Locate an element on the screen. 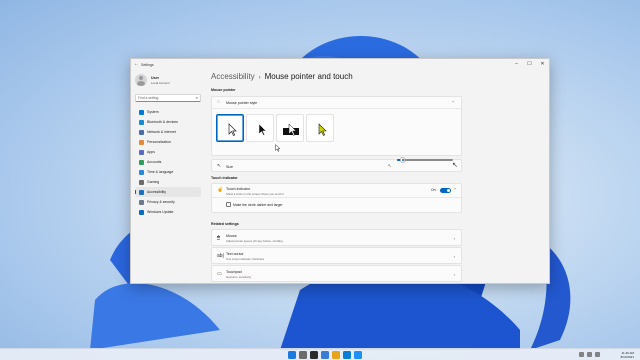 The width and height of the screenshot is (640, 360). pointer-size-slider is located at coordinates (425, 160).